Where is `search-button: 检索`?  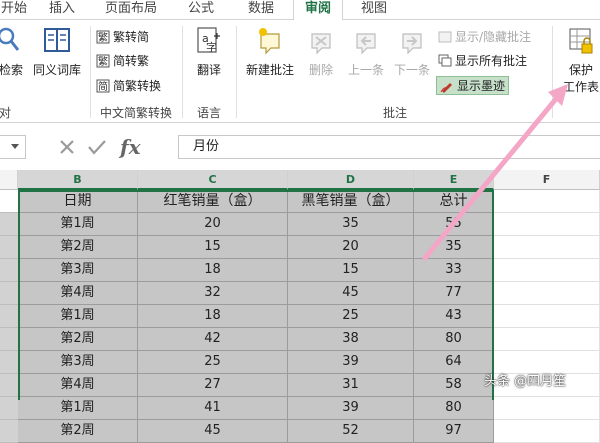 search-button: 检索 is located at coordinates (13, 52).